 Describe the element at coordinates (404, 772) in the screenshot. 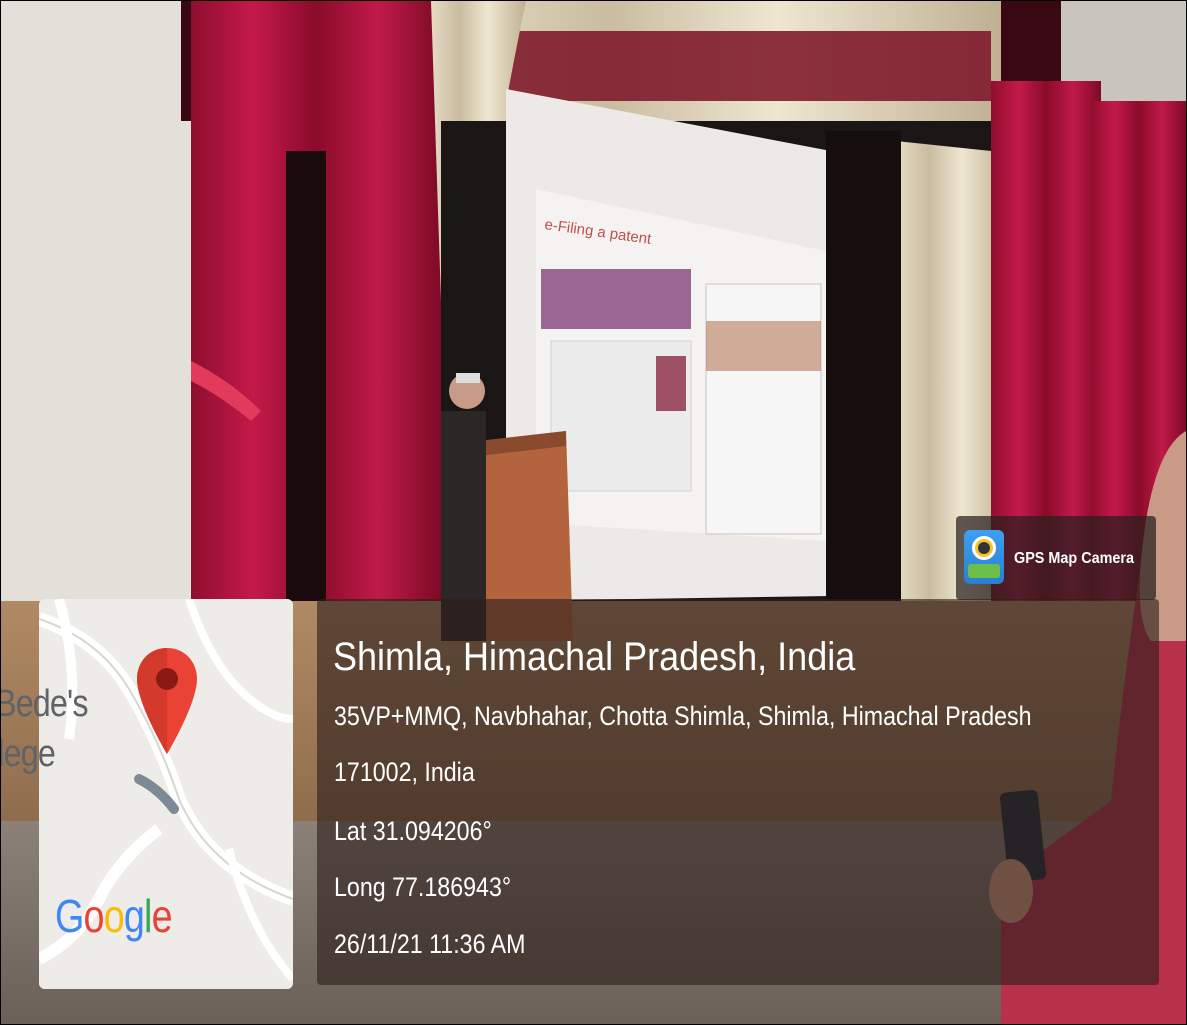

I see `address-postal-line: 171002, India` at that location.